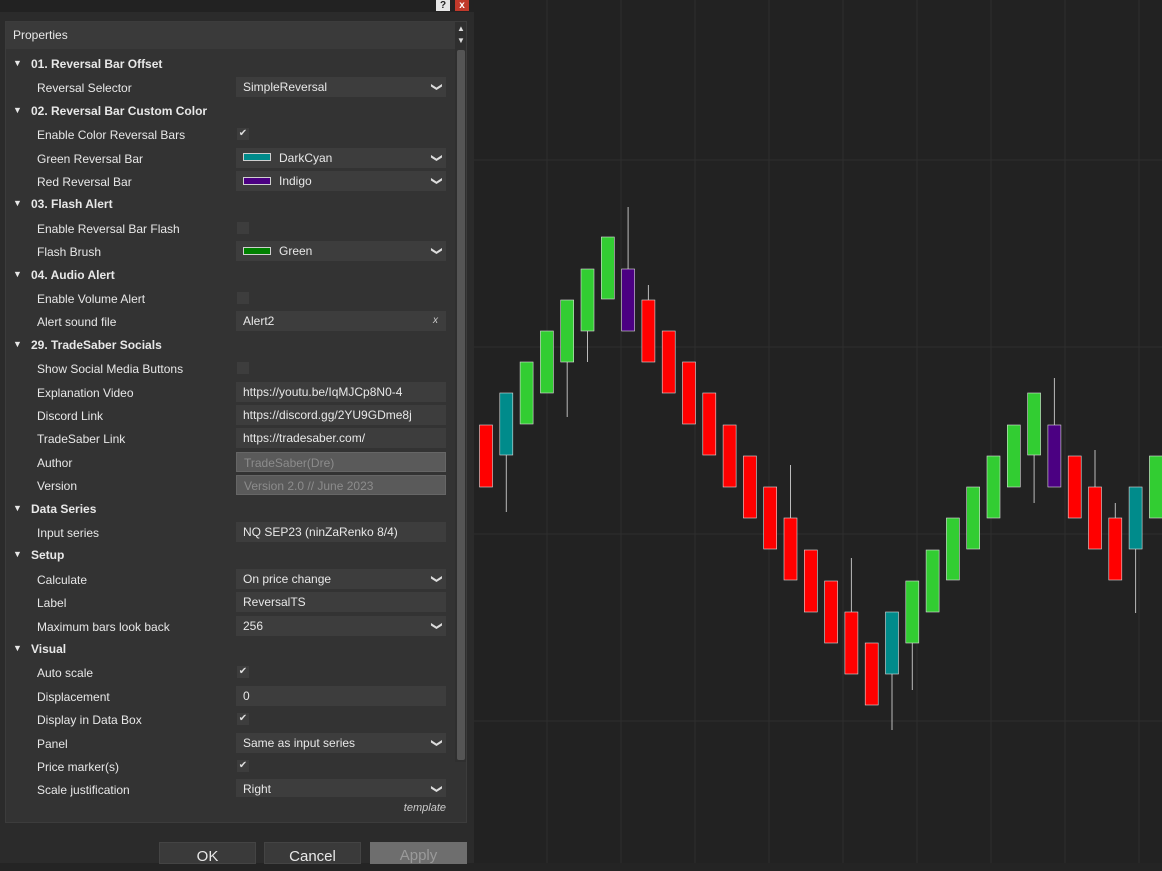  Describe the element at coordinates (341, 251) in the screenshot. I see `color-dropdown: Green ❯` at that location.